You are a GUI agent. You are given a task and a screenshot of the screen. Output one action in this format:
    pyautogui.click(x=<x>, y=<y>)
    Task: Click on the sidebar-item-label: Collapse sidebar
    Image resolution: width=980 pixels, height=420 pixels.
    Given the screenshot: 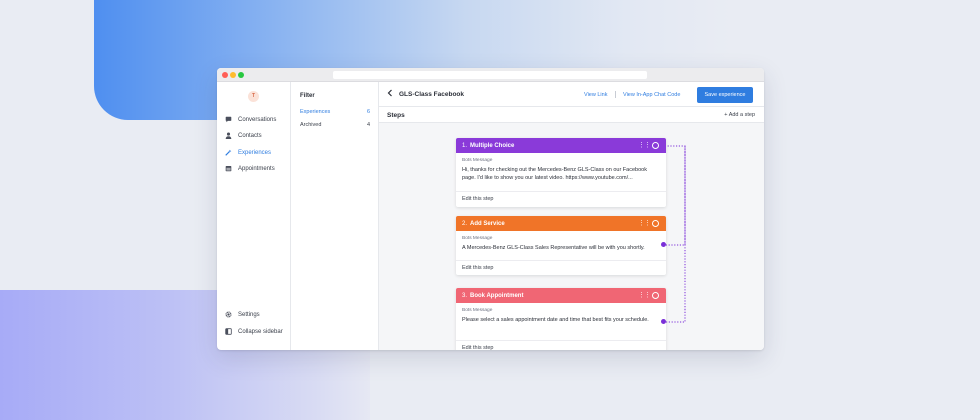 What is the action you would take?
    pyautogui.click(x=260, y=331)
    